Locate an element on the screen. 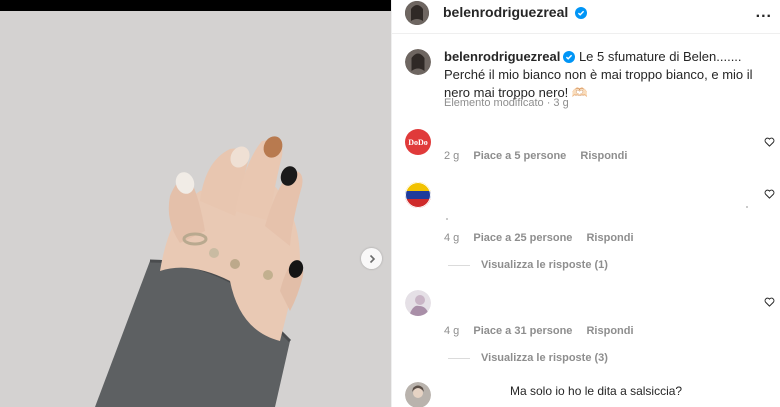 The image size is (780, 407). view-replies-button: Visualizza le risposte (3) is located at coordinates (528, 358).